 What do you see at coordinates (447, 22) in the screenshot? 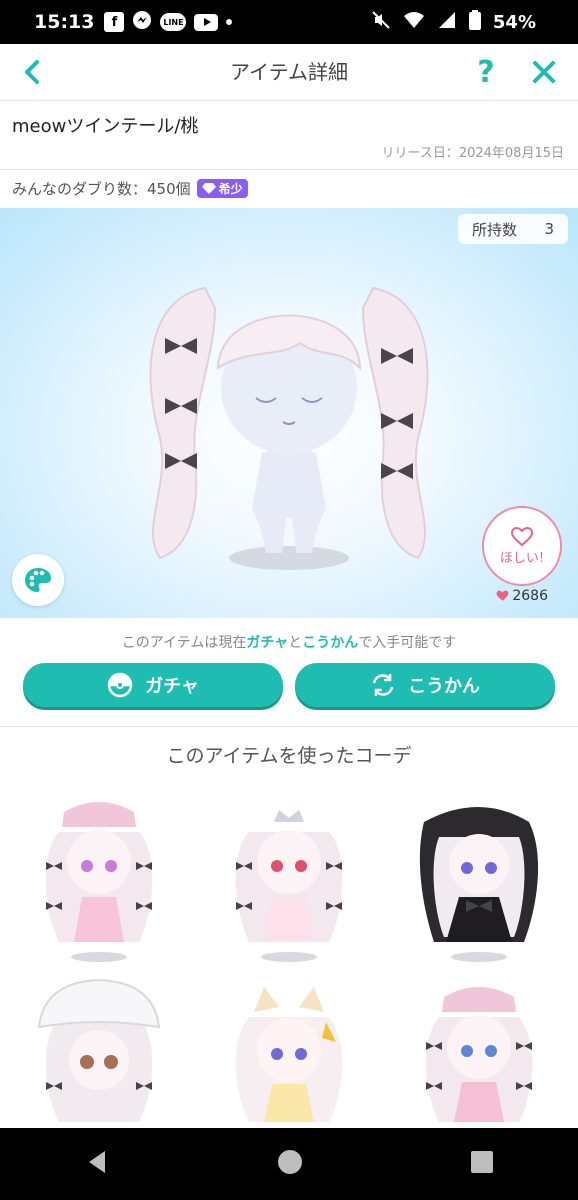
I see `signal-icon` at bounding box center [447, 22].